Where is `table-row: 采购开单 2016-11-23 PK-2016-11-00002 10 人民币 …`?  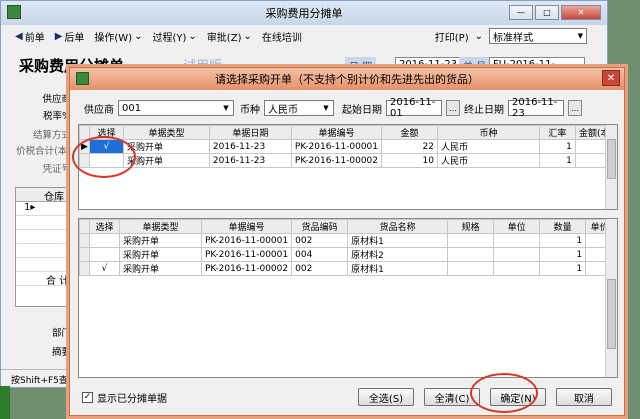 table-row: 采购开单 2016-11-23 PK-2016-11-00002 10 人民币 … is located at coordinates (348, 160).